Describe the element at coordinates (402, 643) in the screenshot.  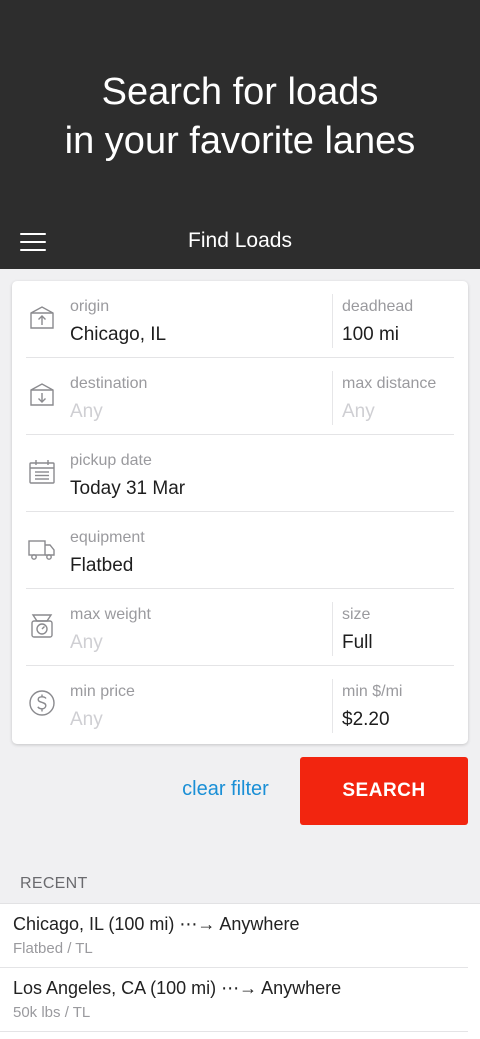
I see `size-value: Full` at that location.